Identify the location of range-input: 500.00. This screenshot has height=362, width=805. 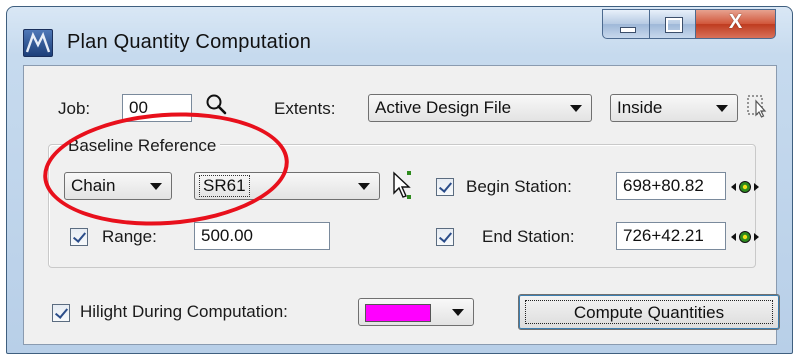
(262, 236).